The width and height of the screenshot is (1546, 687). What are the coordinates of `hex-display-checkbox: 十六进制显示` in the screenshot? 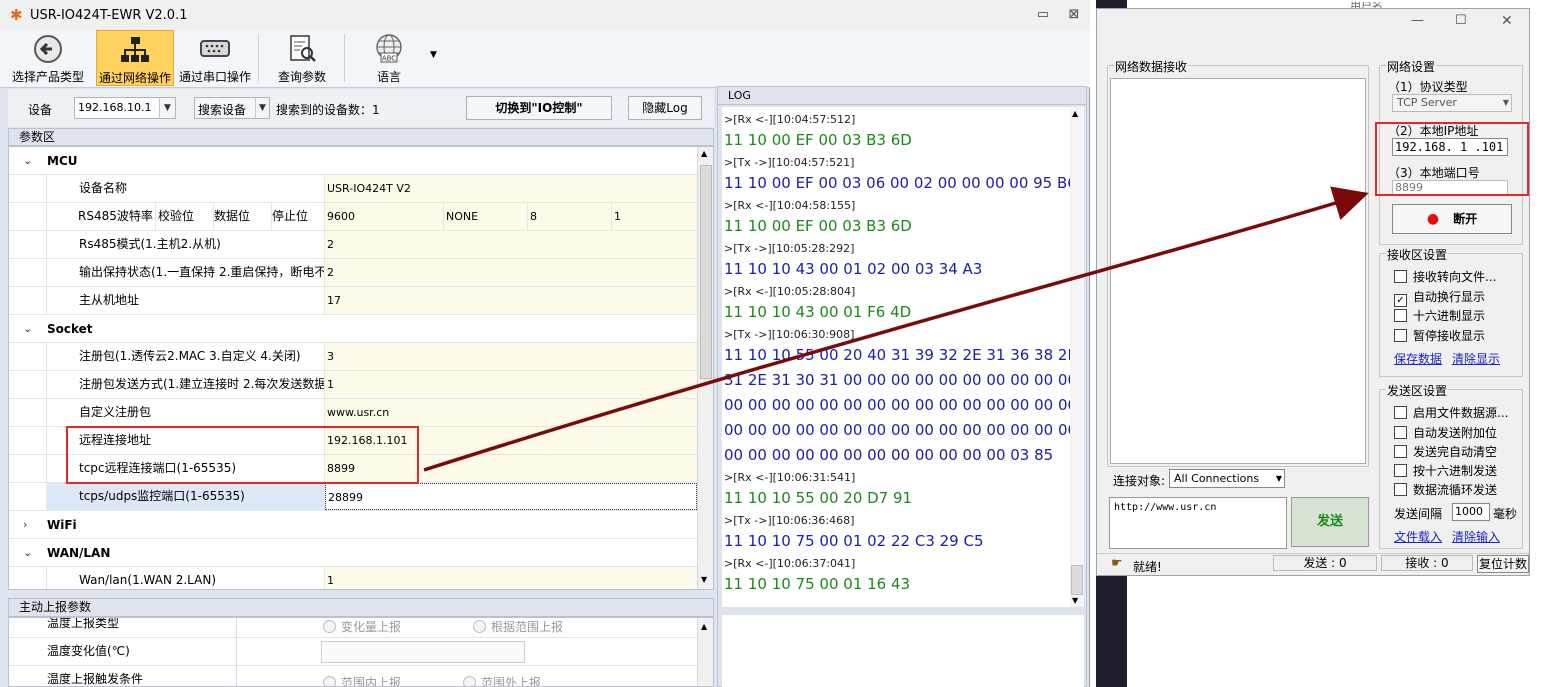 It's located at (1439, 315).